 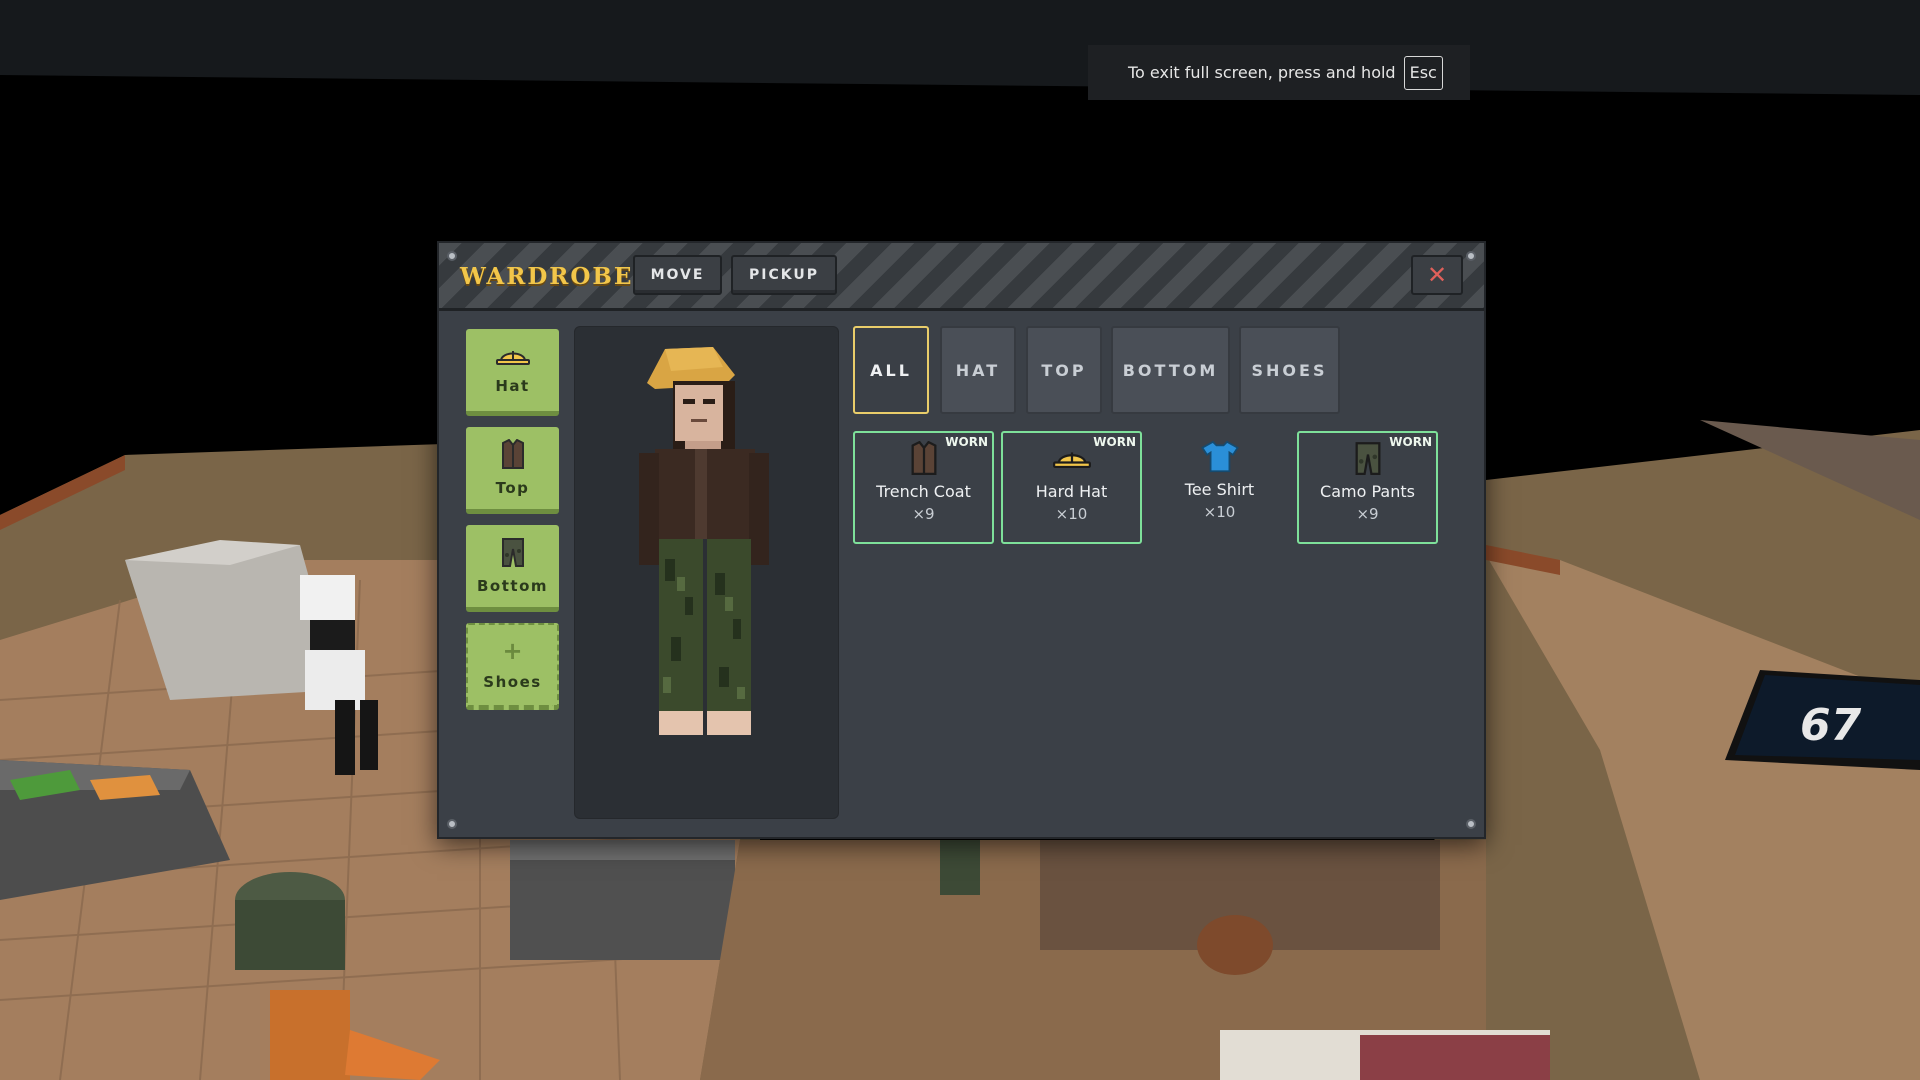 What do you see at coordinates (704, 541) in the screenshot?
I see `character-model` at bounding box center [704, 541].